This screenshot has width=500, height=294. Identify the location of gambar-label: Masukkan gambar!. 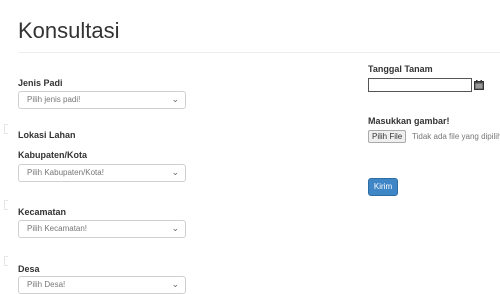
(409, 121).